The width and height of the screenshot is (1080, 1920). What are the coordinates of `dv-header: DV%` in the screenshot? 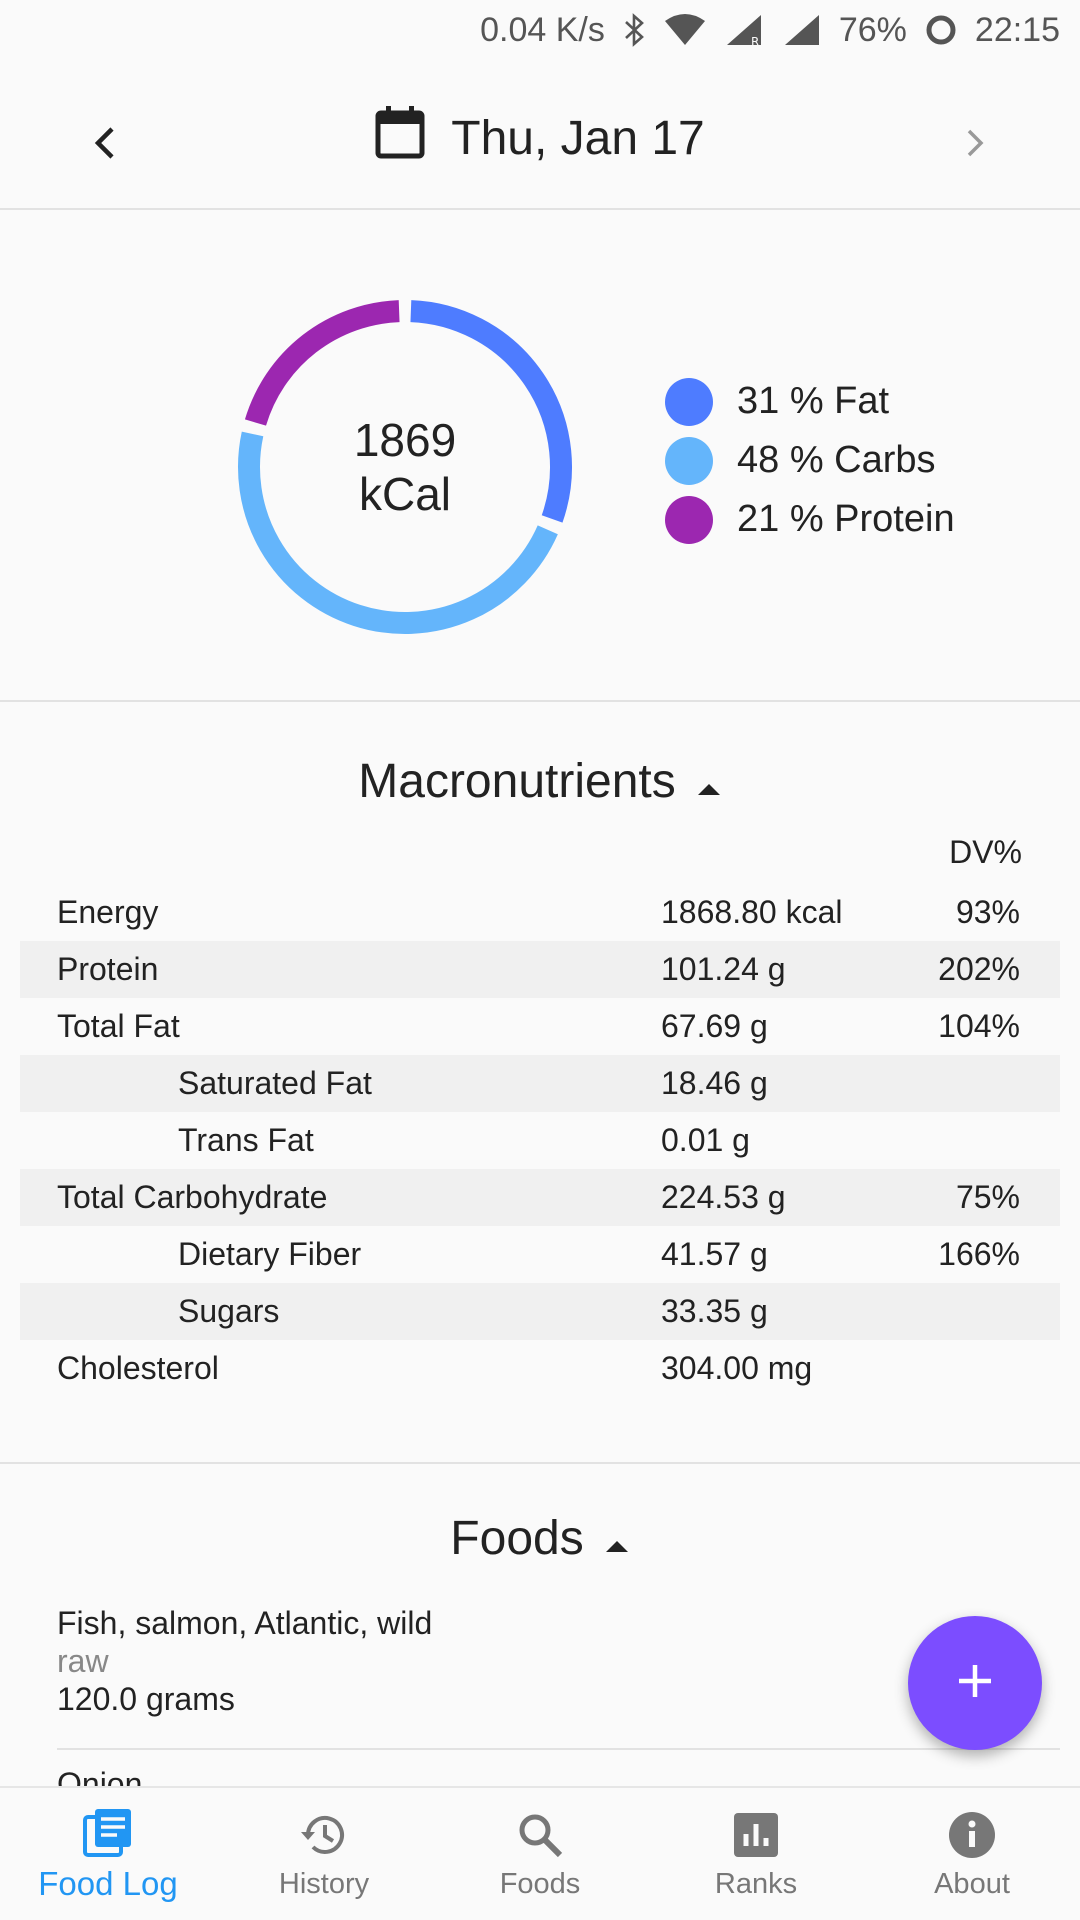 It's located at (985, 852).